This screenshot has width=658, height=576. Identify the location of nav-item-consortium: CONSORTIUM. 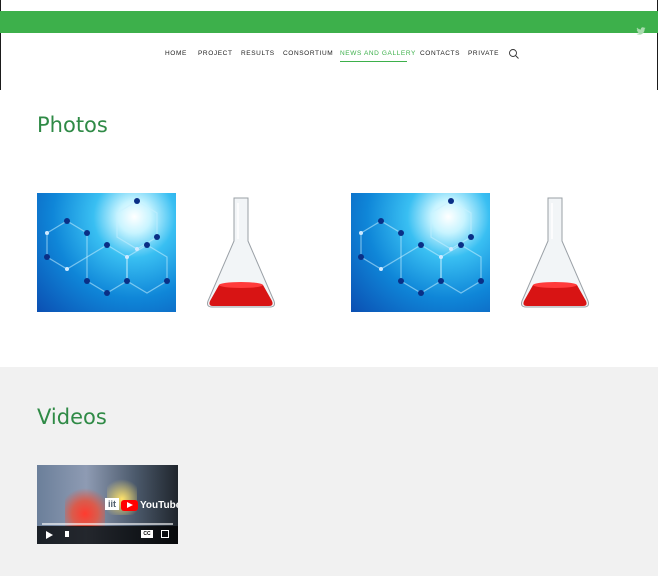
(308, 53).